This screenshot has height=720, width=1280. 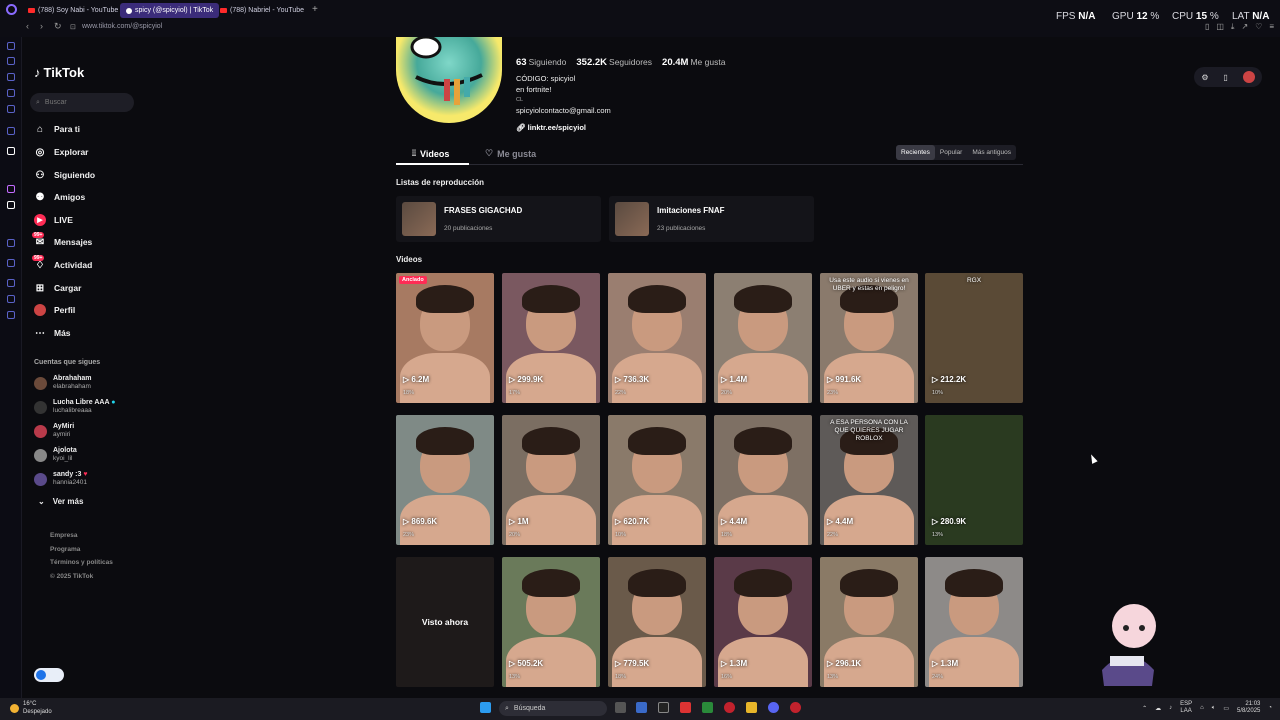 I want to click on tiktok-logo: ♪ TikTok, so click(x=59, y=72).